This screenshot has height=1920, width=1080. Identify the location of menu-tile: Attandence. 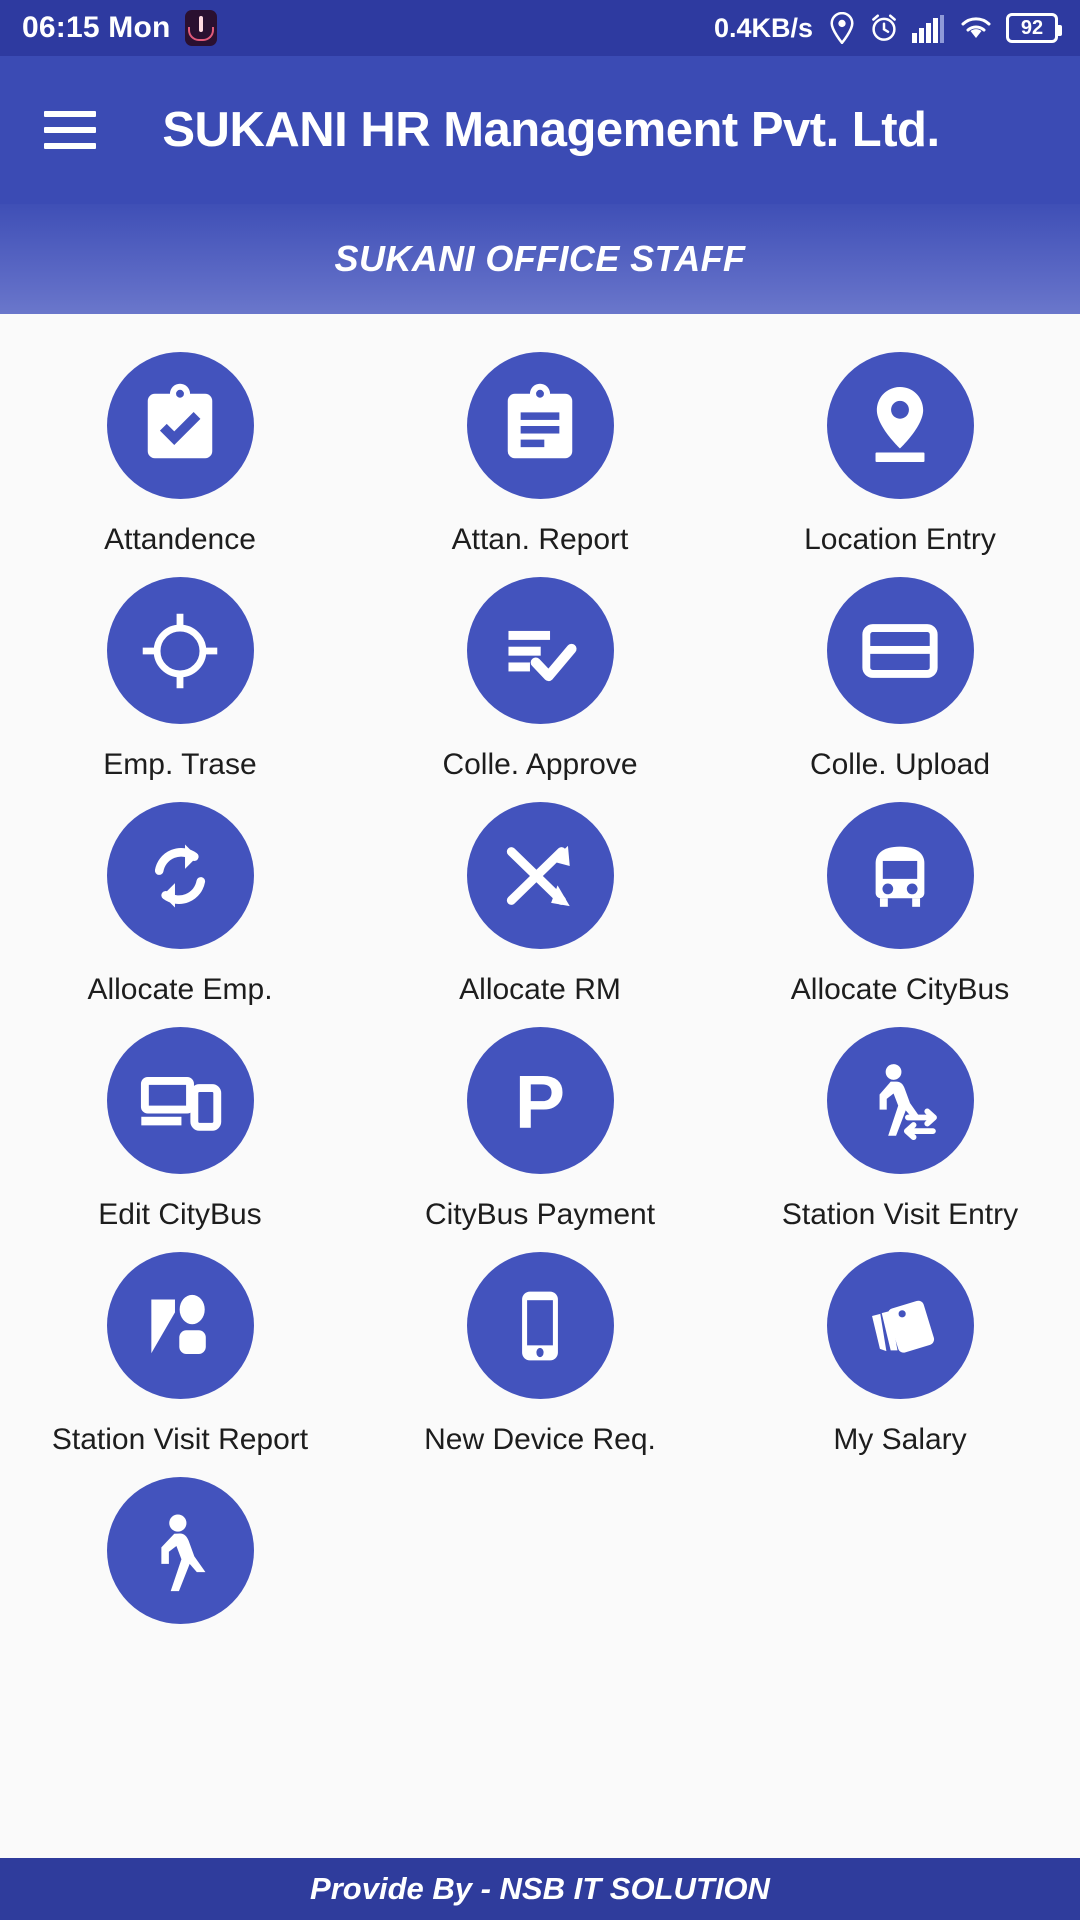
(180, 446).